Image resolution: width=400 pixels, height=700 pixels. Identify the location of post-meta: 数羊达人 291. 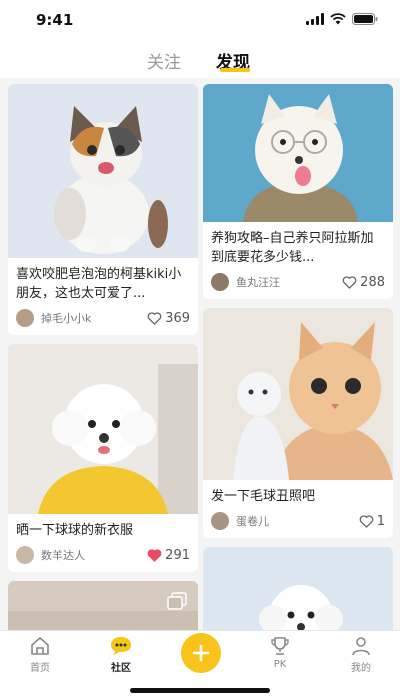
(103, 556).